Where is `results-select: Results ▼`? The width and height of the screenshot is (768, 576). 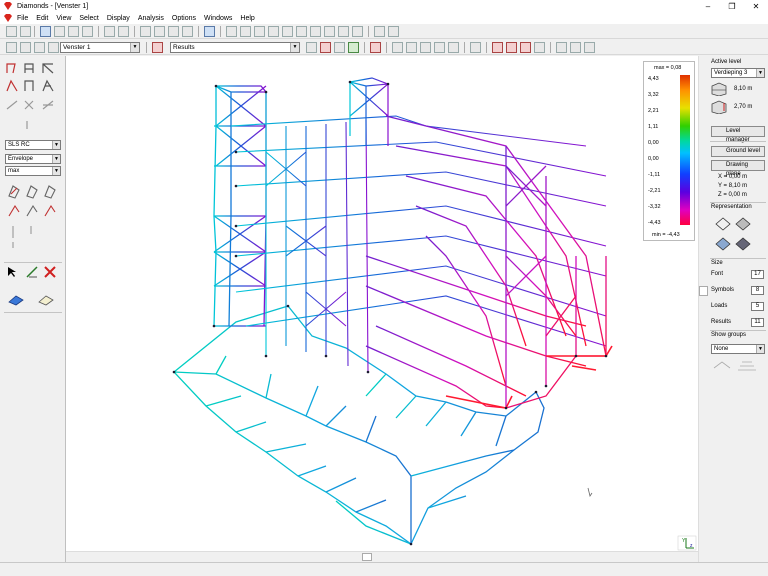 results-select: Results ▼ is located at coordinates (235, 47).